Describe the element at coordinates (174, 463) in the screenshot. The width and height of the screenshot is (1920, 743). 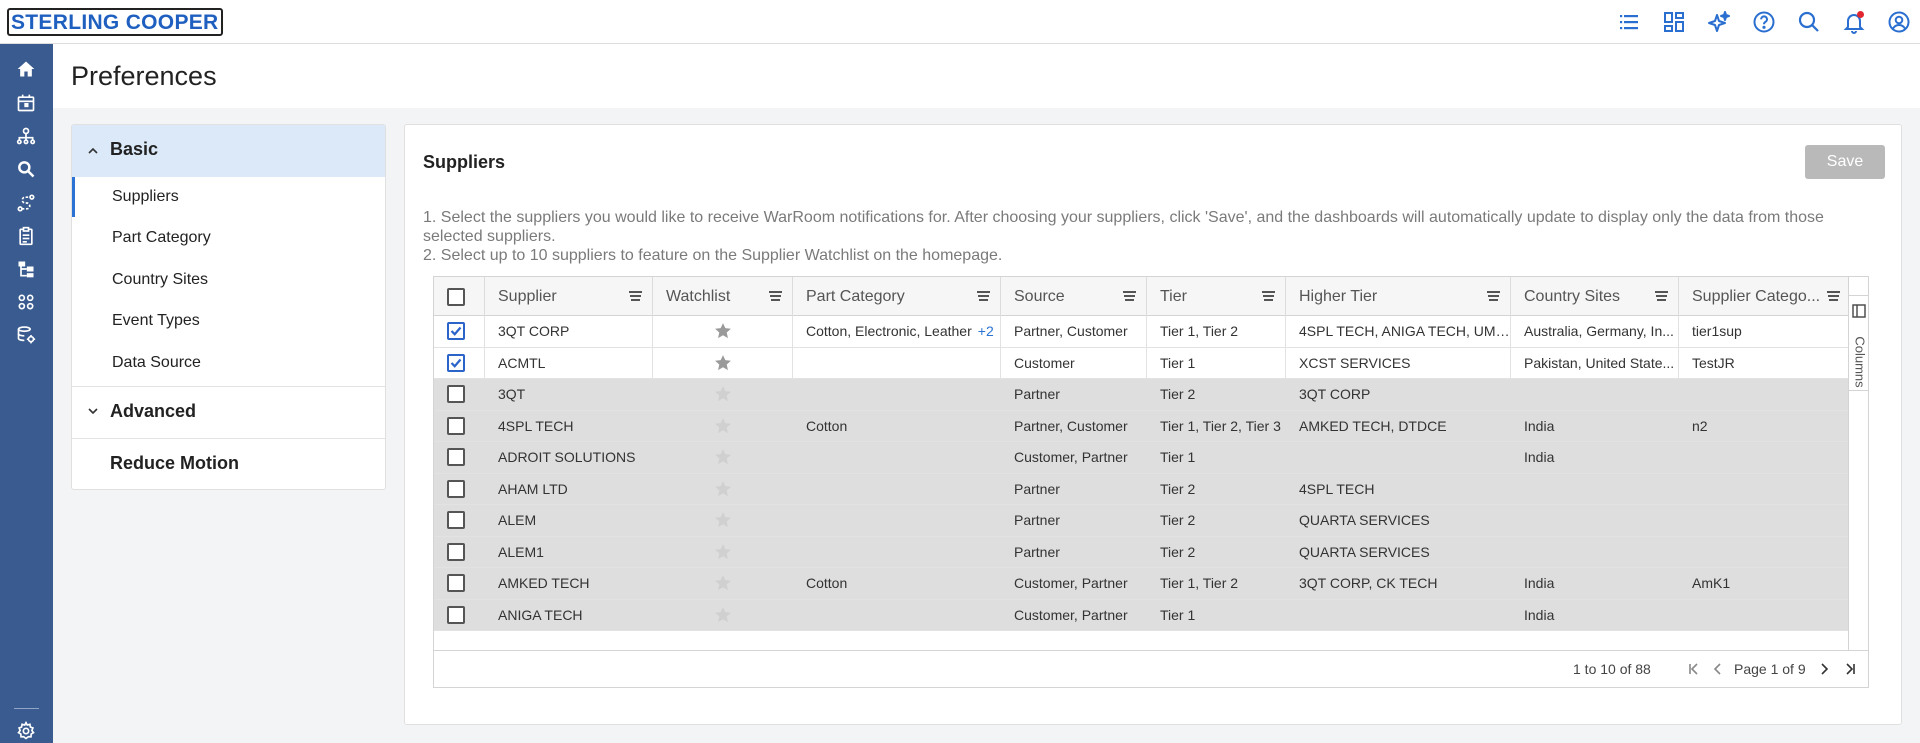
I see `section-reduce-motion-label: Reduce Motion` at that location.